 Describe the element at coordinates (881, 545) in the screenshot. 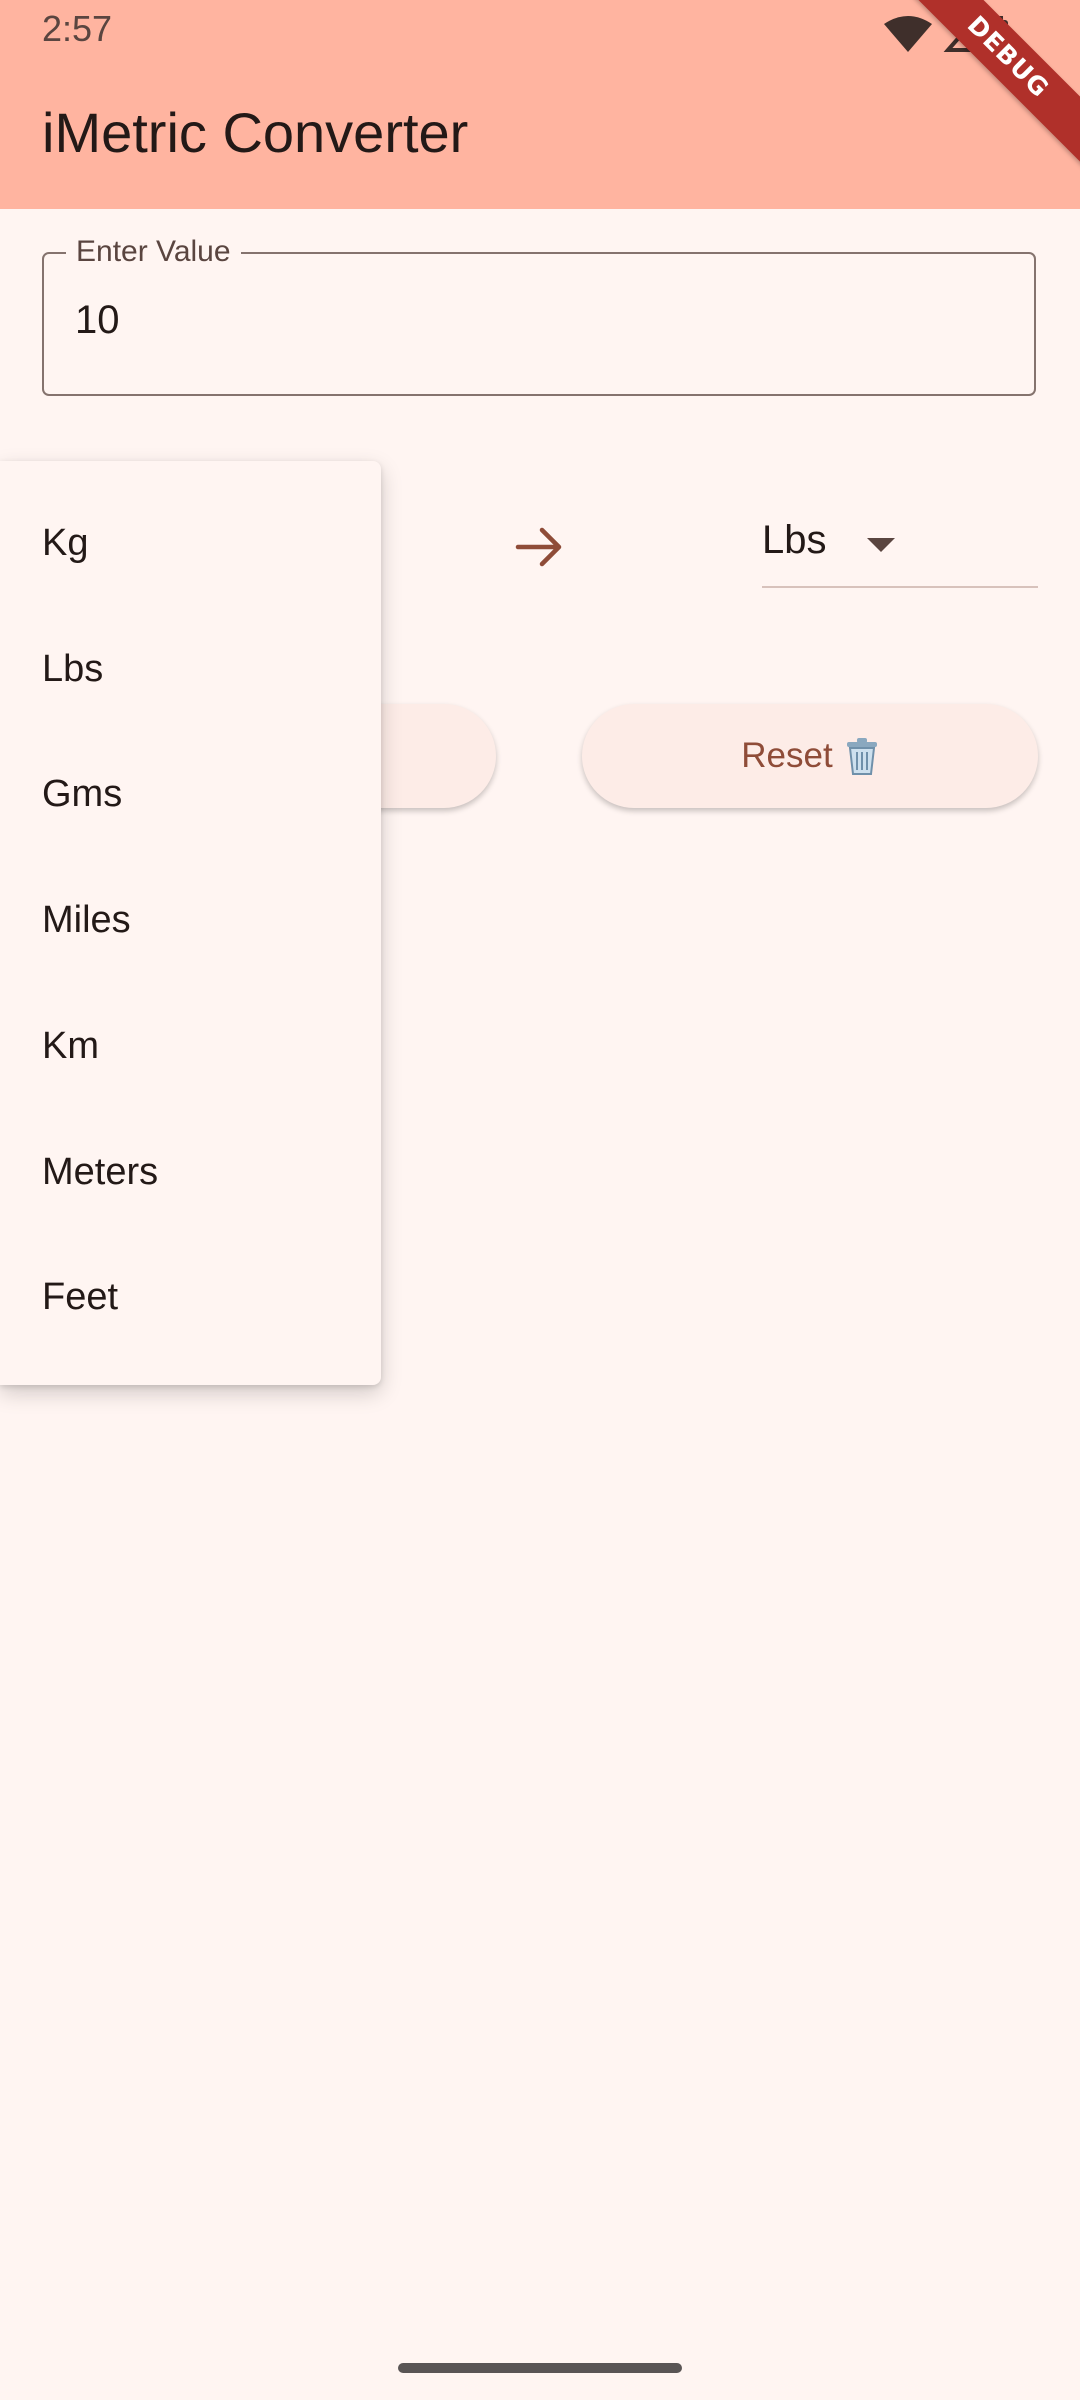

I see `dropdown-arrow-icon` at that location.